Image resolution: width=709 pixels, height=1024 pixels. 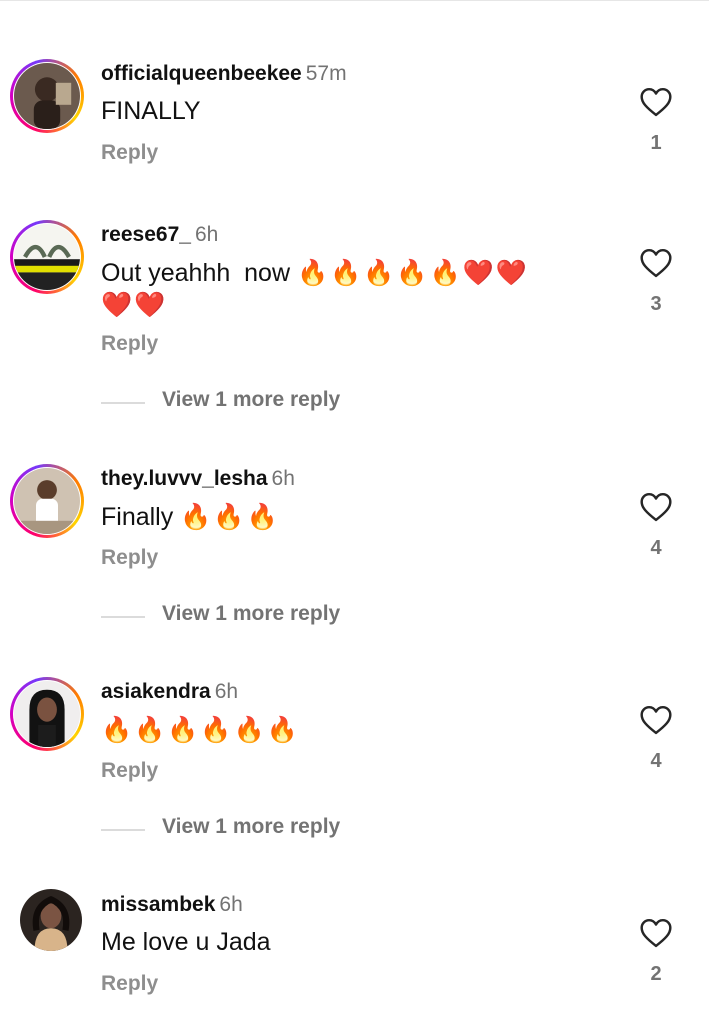 What do you see at coordinates (156, 691) in the screenshot?
I see `username: asiakendra` at bounding box center [156, 691].